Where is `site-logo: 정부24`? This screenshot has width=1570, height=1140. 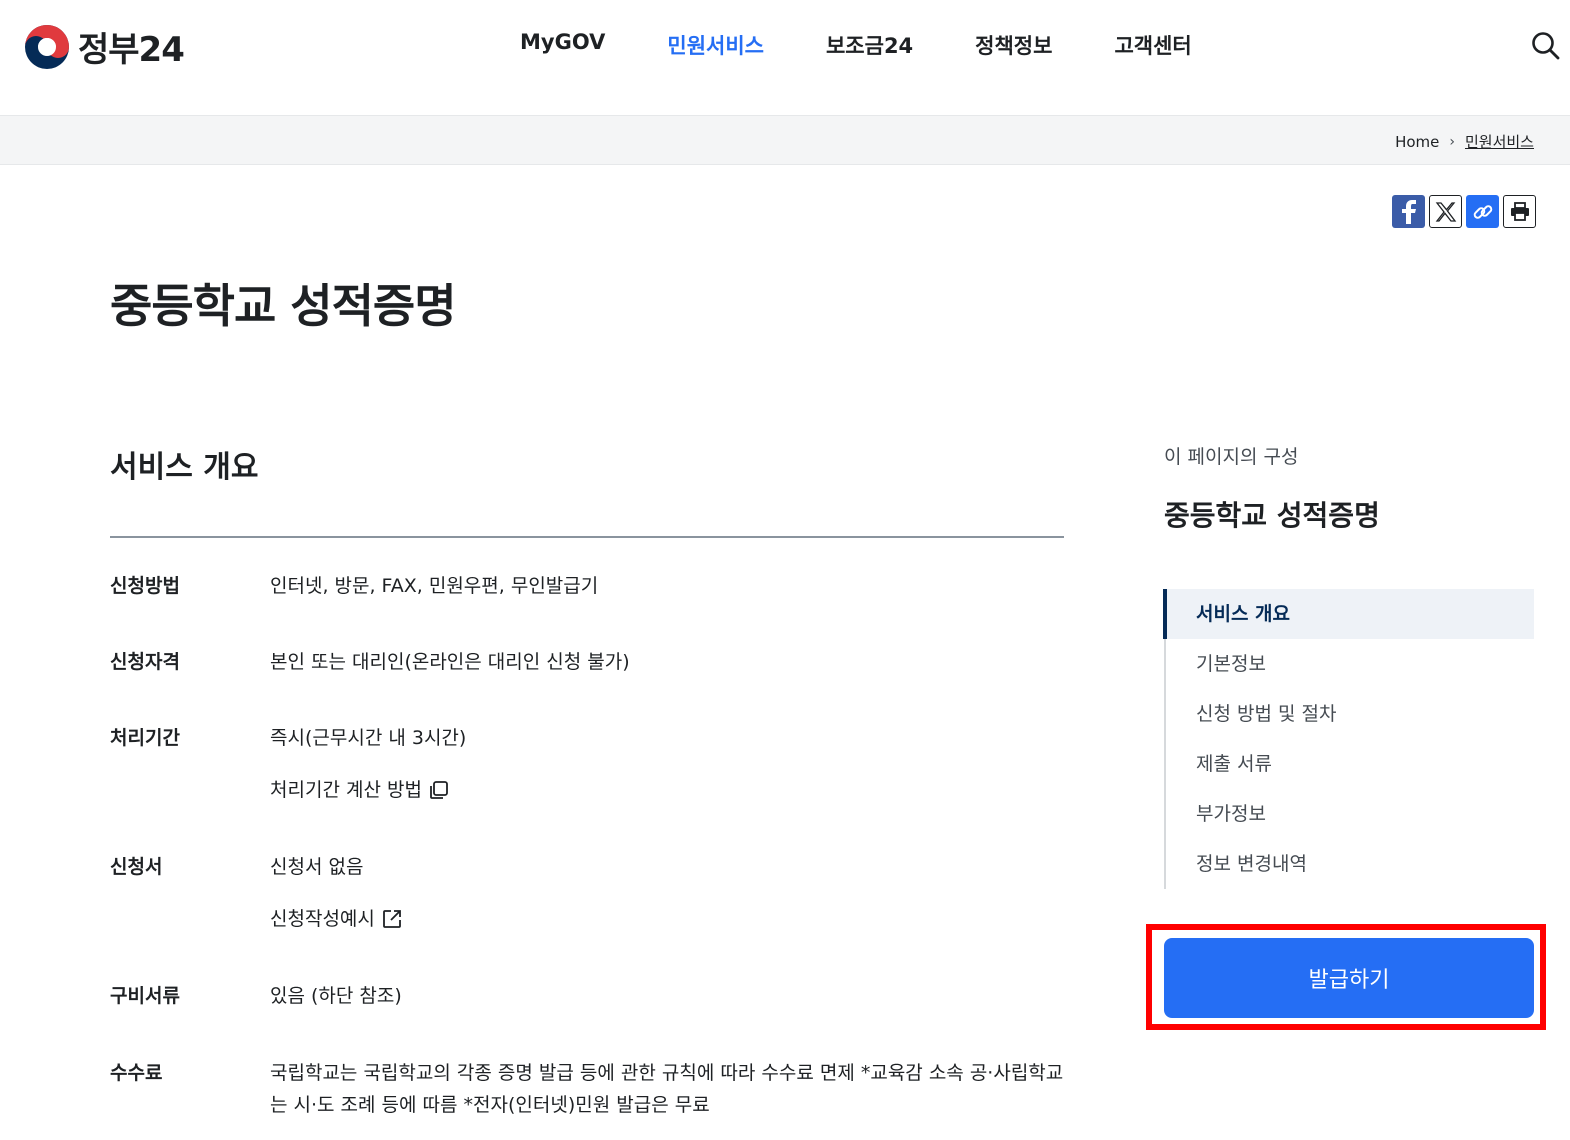 site-logo: 정부24 is located at coordinates (104, 46).